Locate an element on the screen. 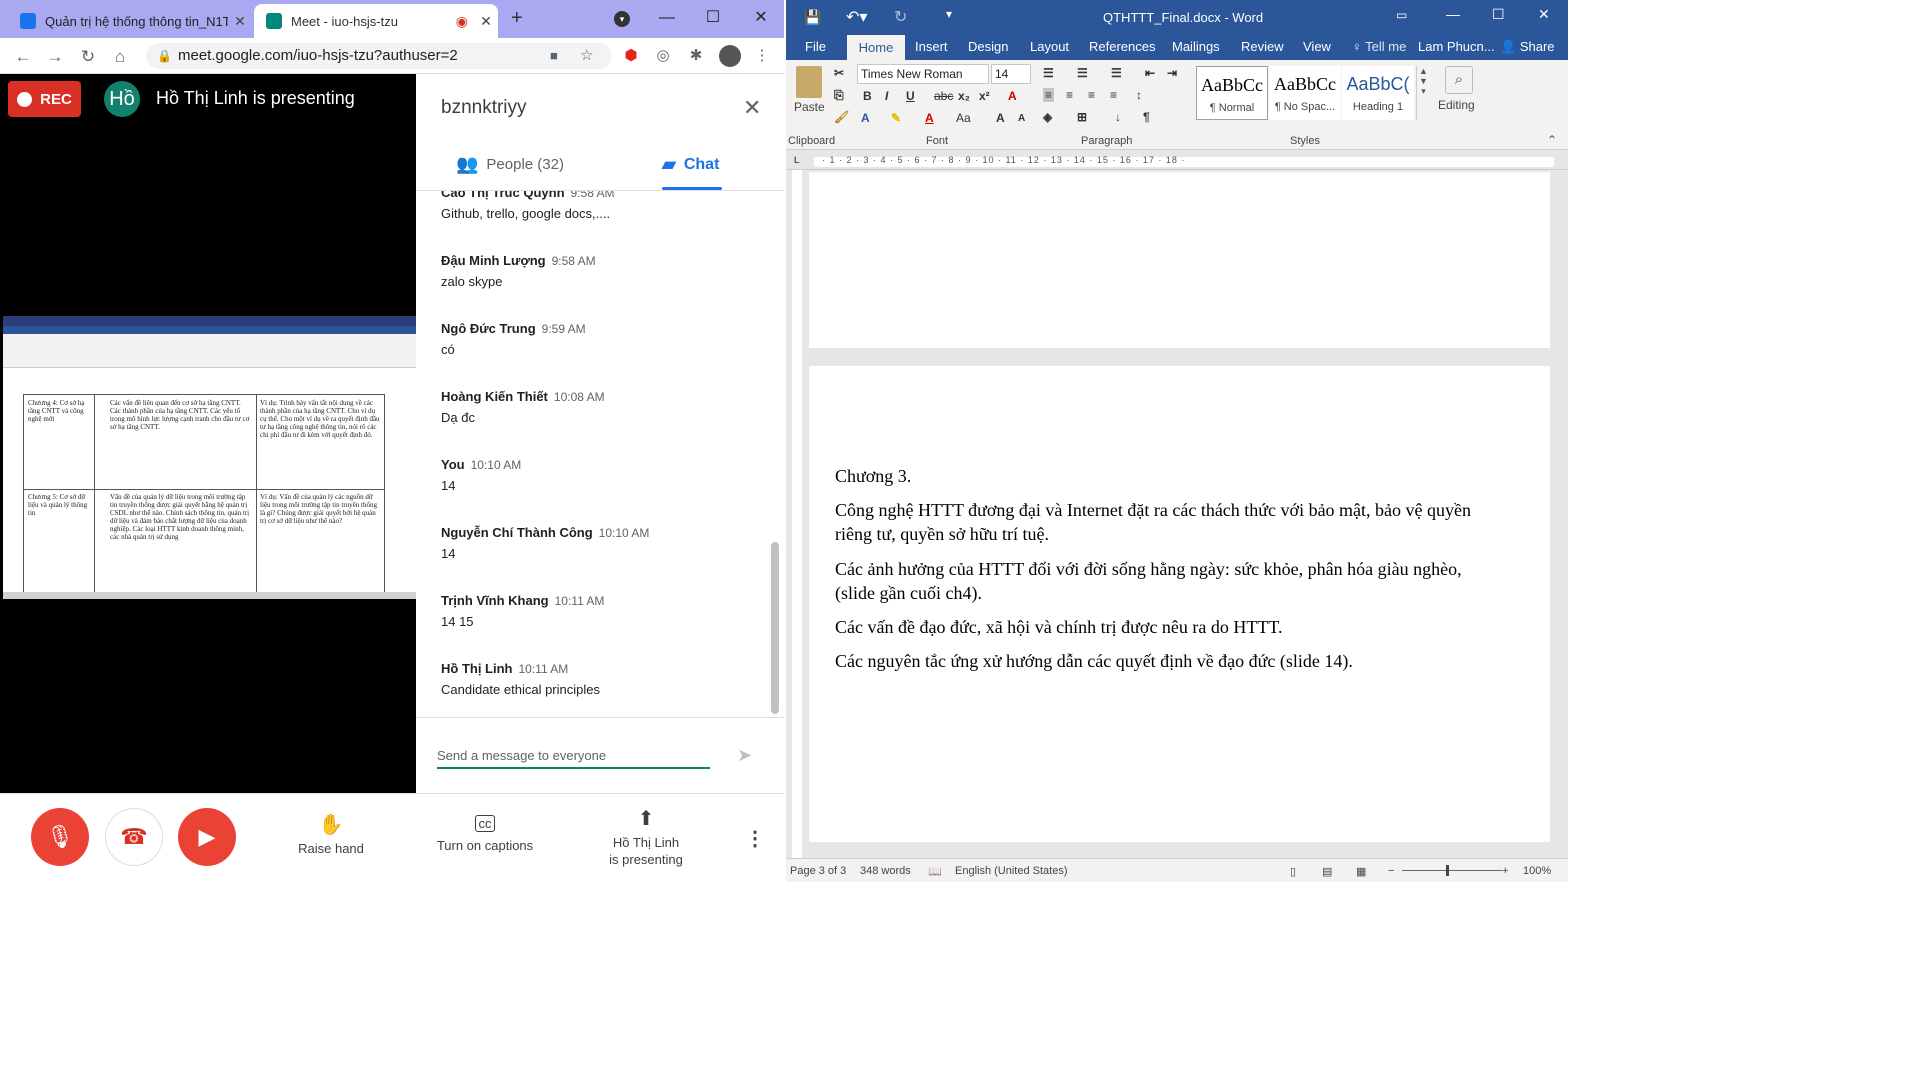 This screenshot has height=1080, width=1920. more-options-icon: ⋮ is located at coordinates (755, 838).